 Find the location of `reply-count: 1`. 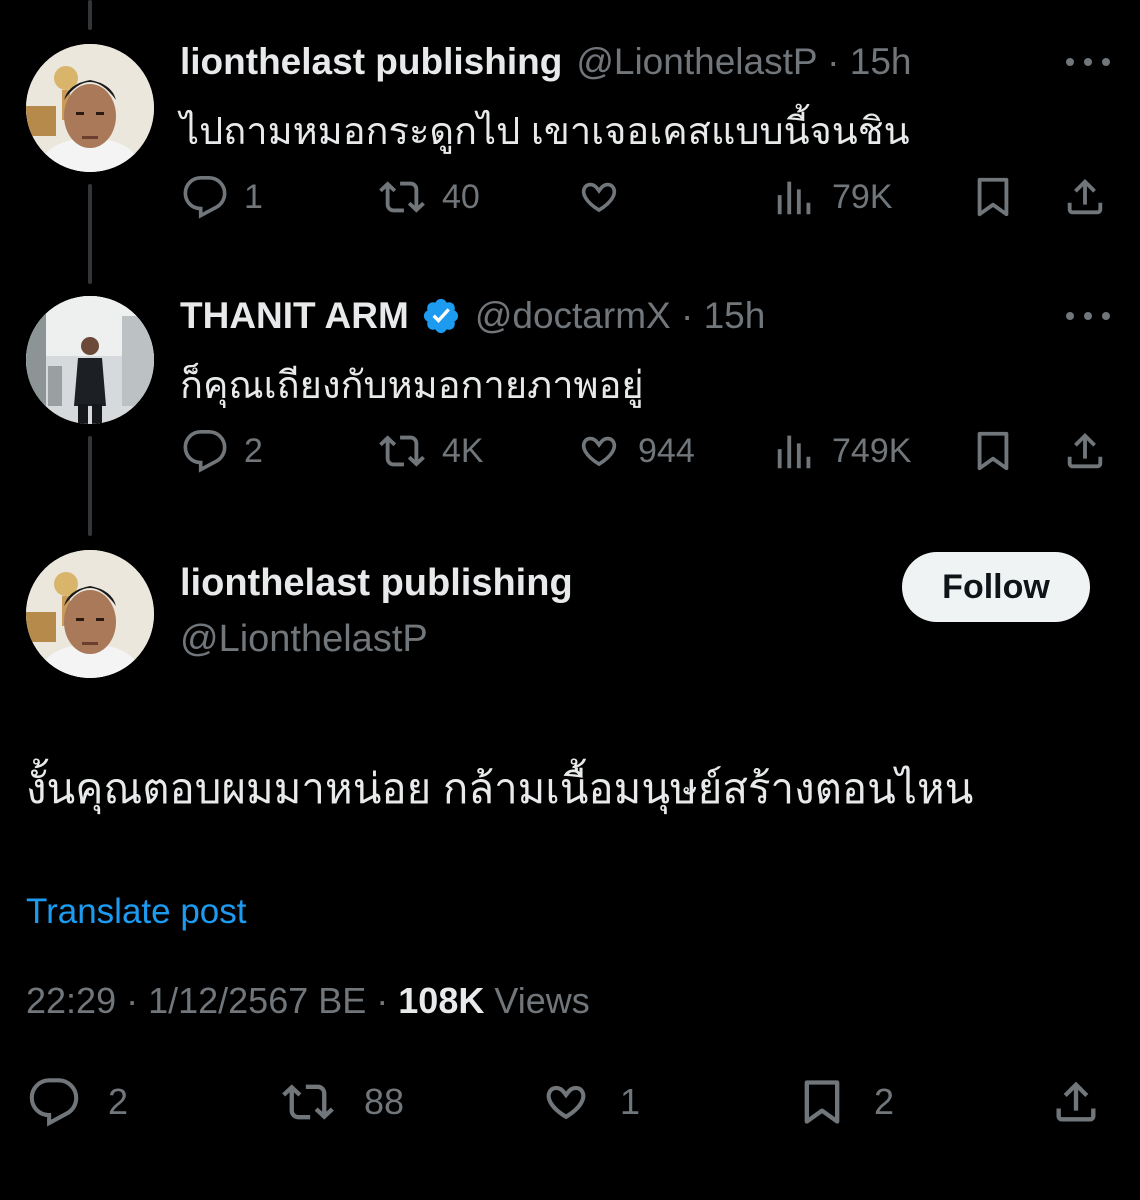

reply-count: 1 is located at coordinates (253, 196).